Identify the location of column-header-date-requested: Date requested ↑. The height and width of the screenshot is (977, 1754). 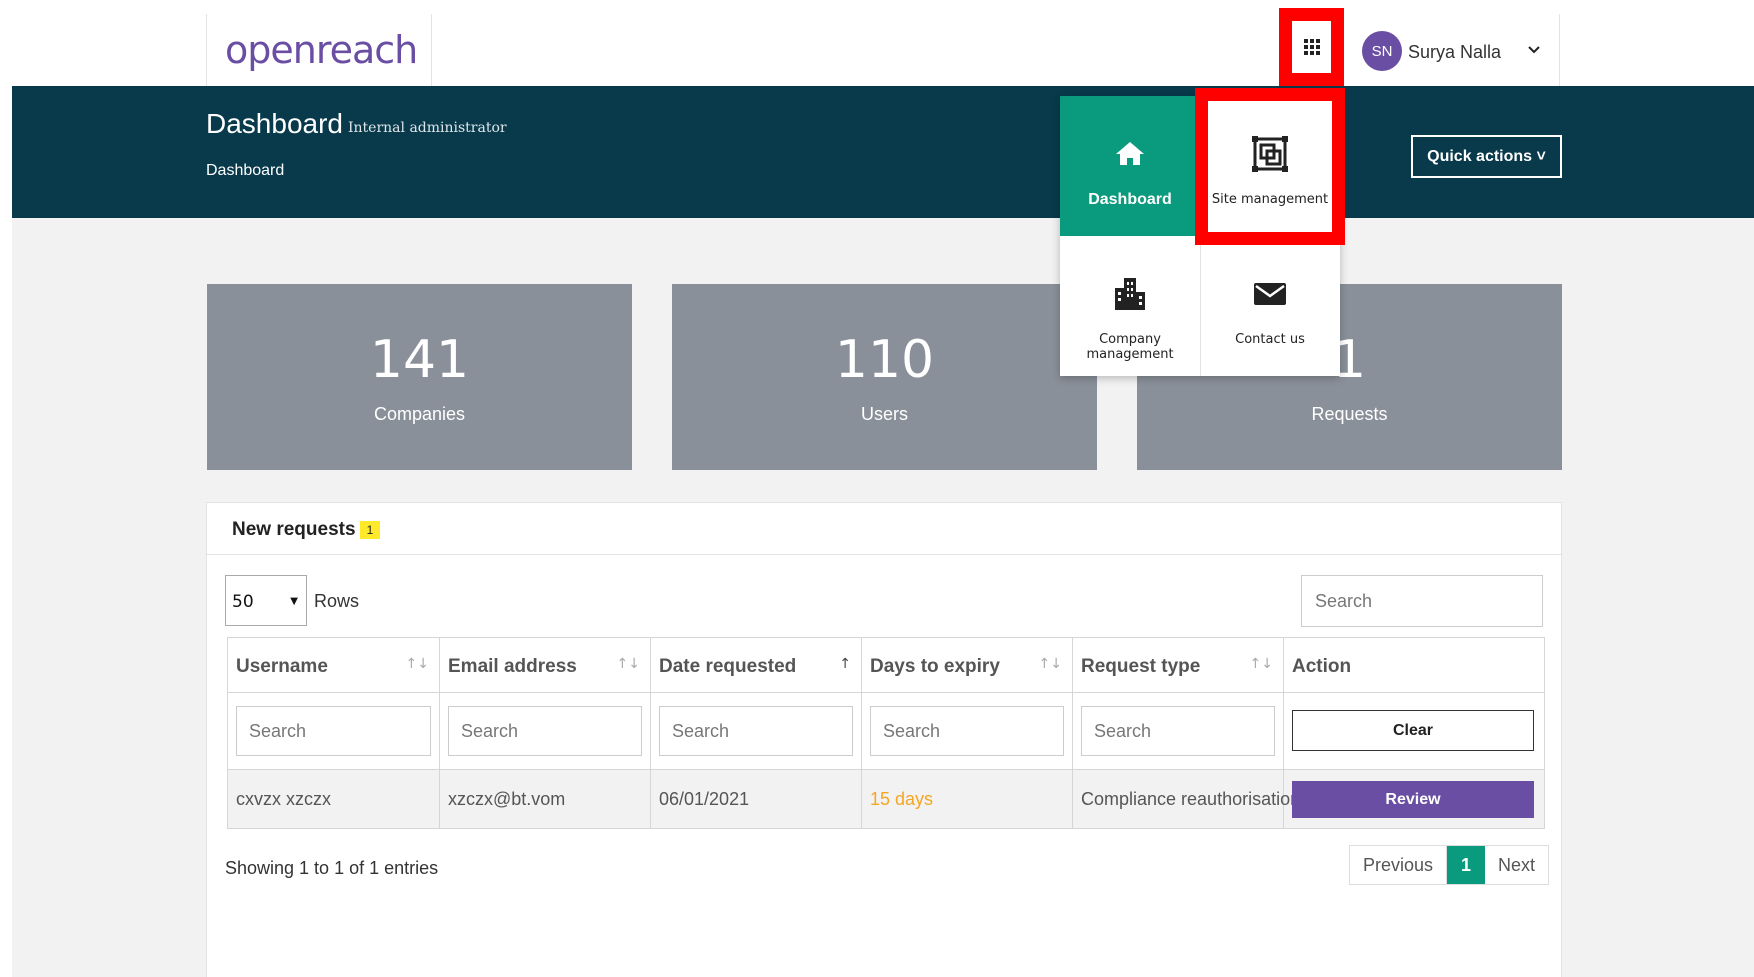
(756, 665).